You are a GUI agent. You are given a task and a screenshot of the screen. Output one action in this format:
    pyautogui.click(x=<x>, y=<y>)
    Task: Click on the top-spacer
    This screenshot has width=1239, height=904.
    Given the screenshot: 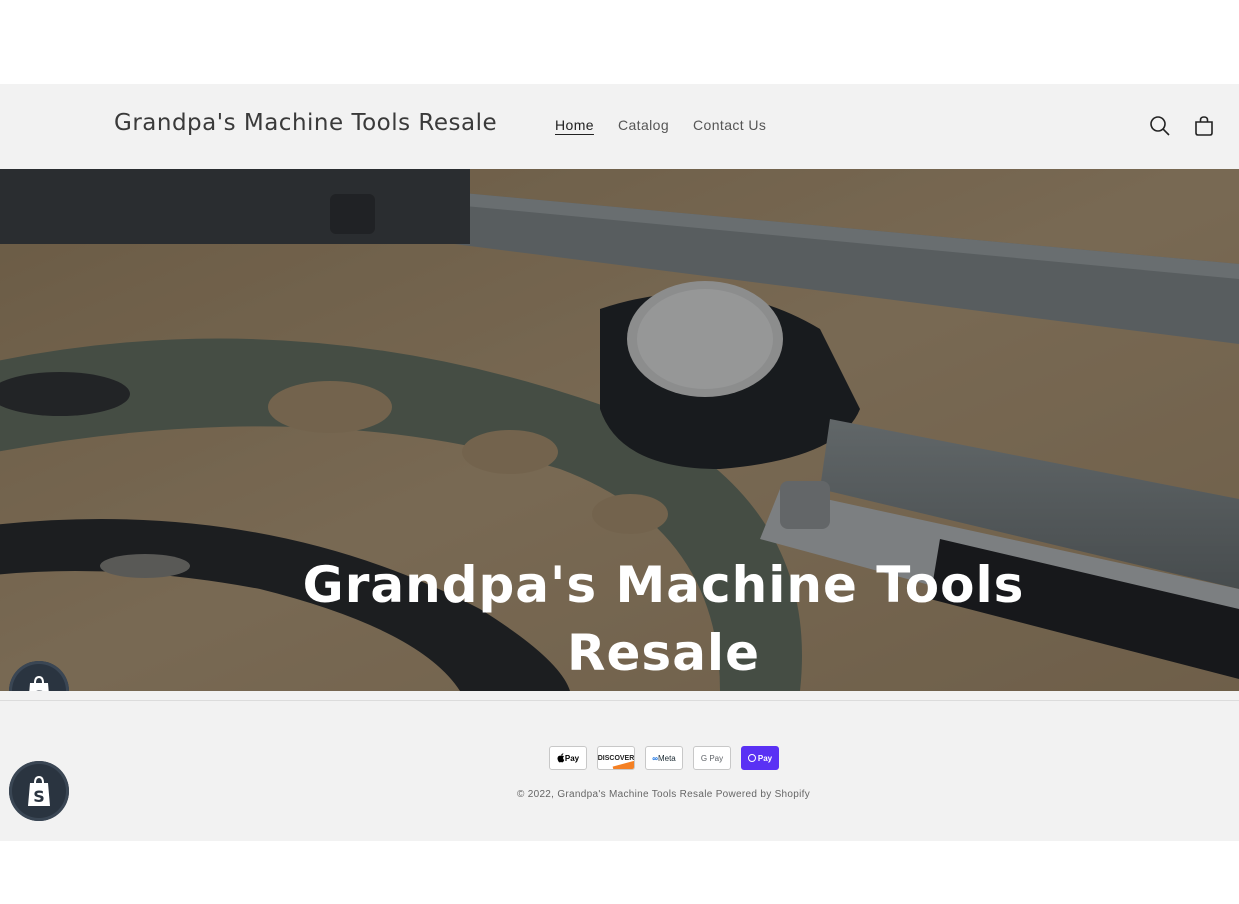 What is the action you would take?
    pyautogui.click(x=619, y=42)
    